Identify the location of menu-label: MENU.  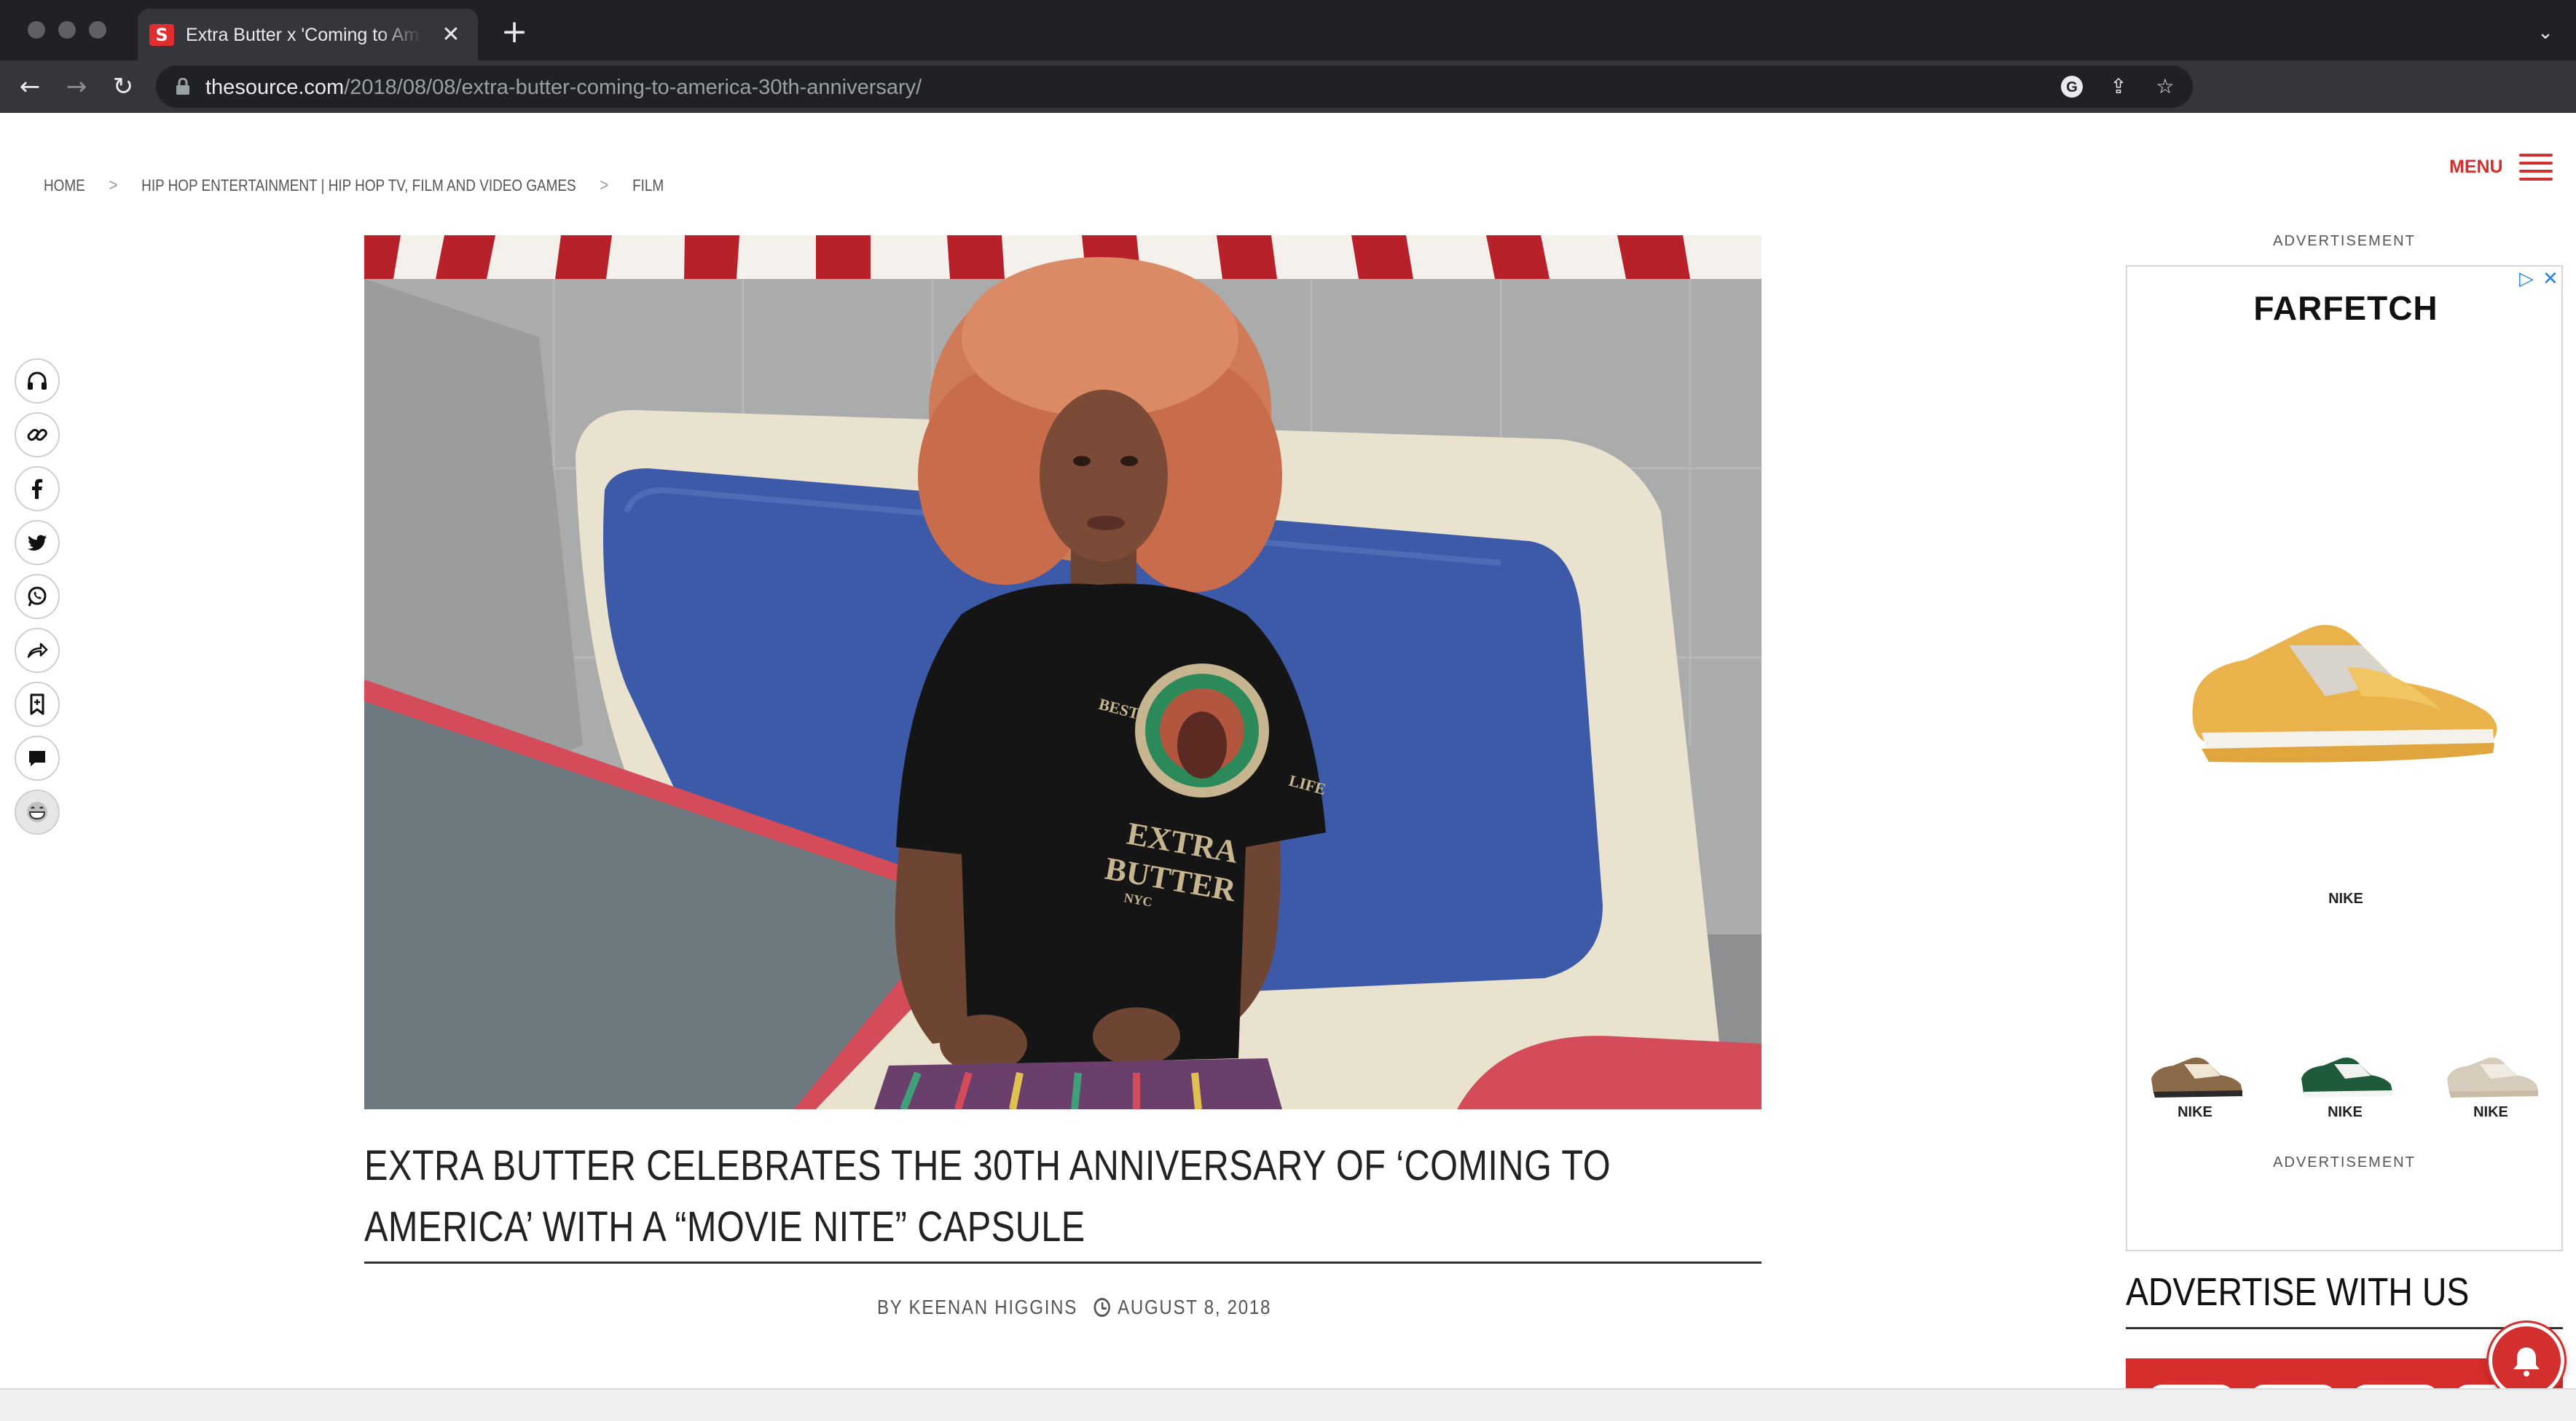
(2476, 166).